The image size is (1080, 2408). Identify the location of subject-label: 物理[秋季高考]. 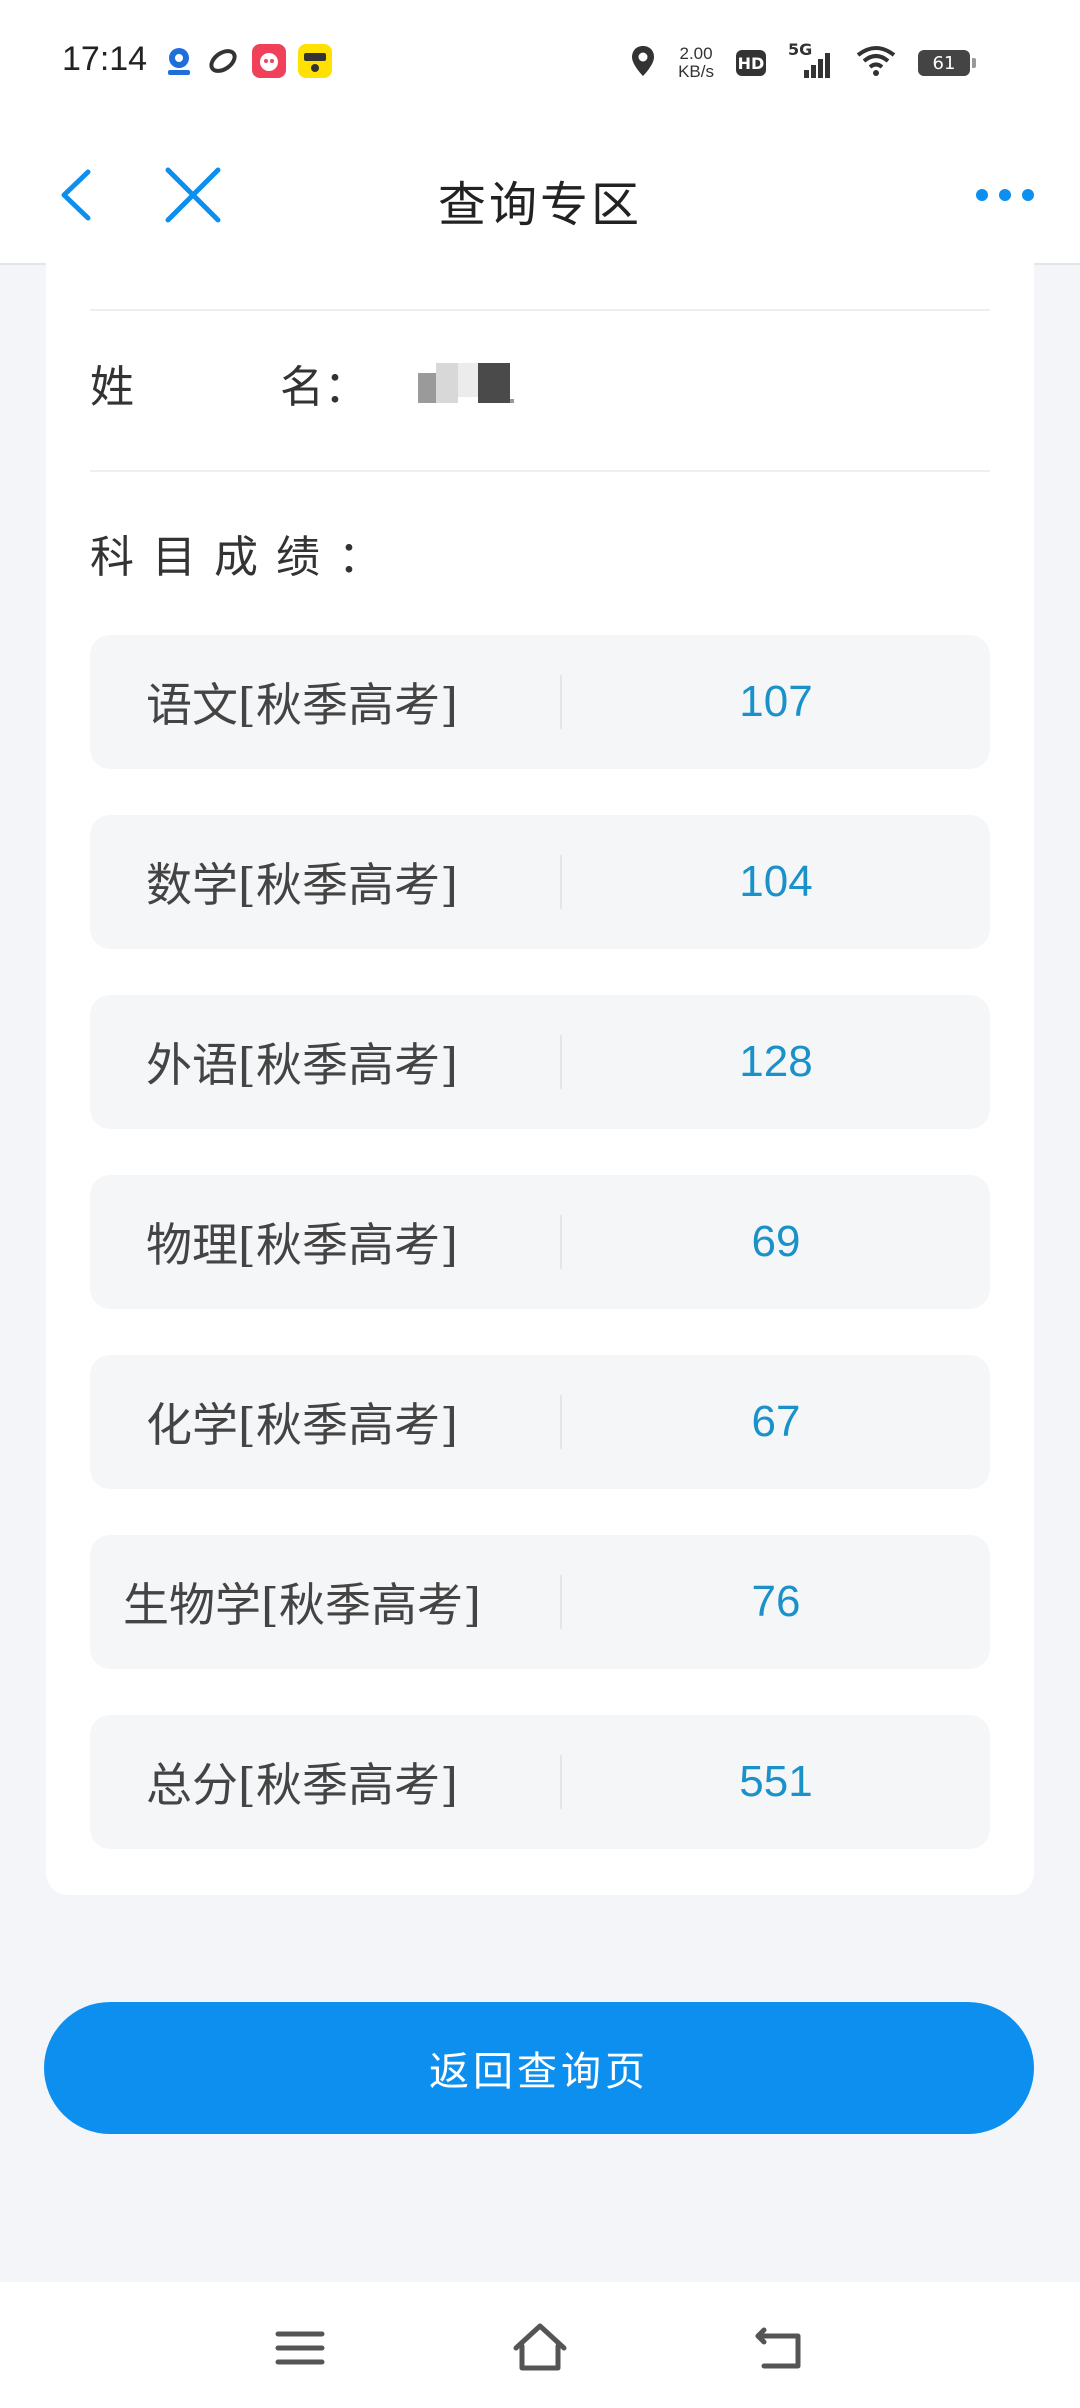
(302, 1245).